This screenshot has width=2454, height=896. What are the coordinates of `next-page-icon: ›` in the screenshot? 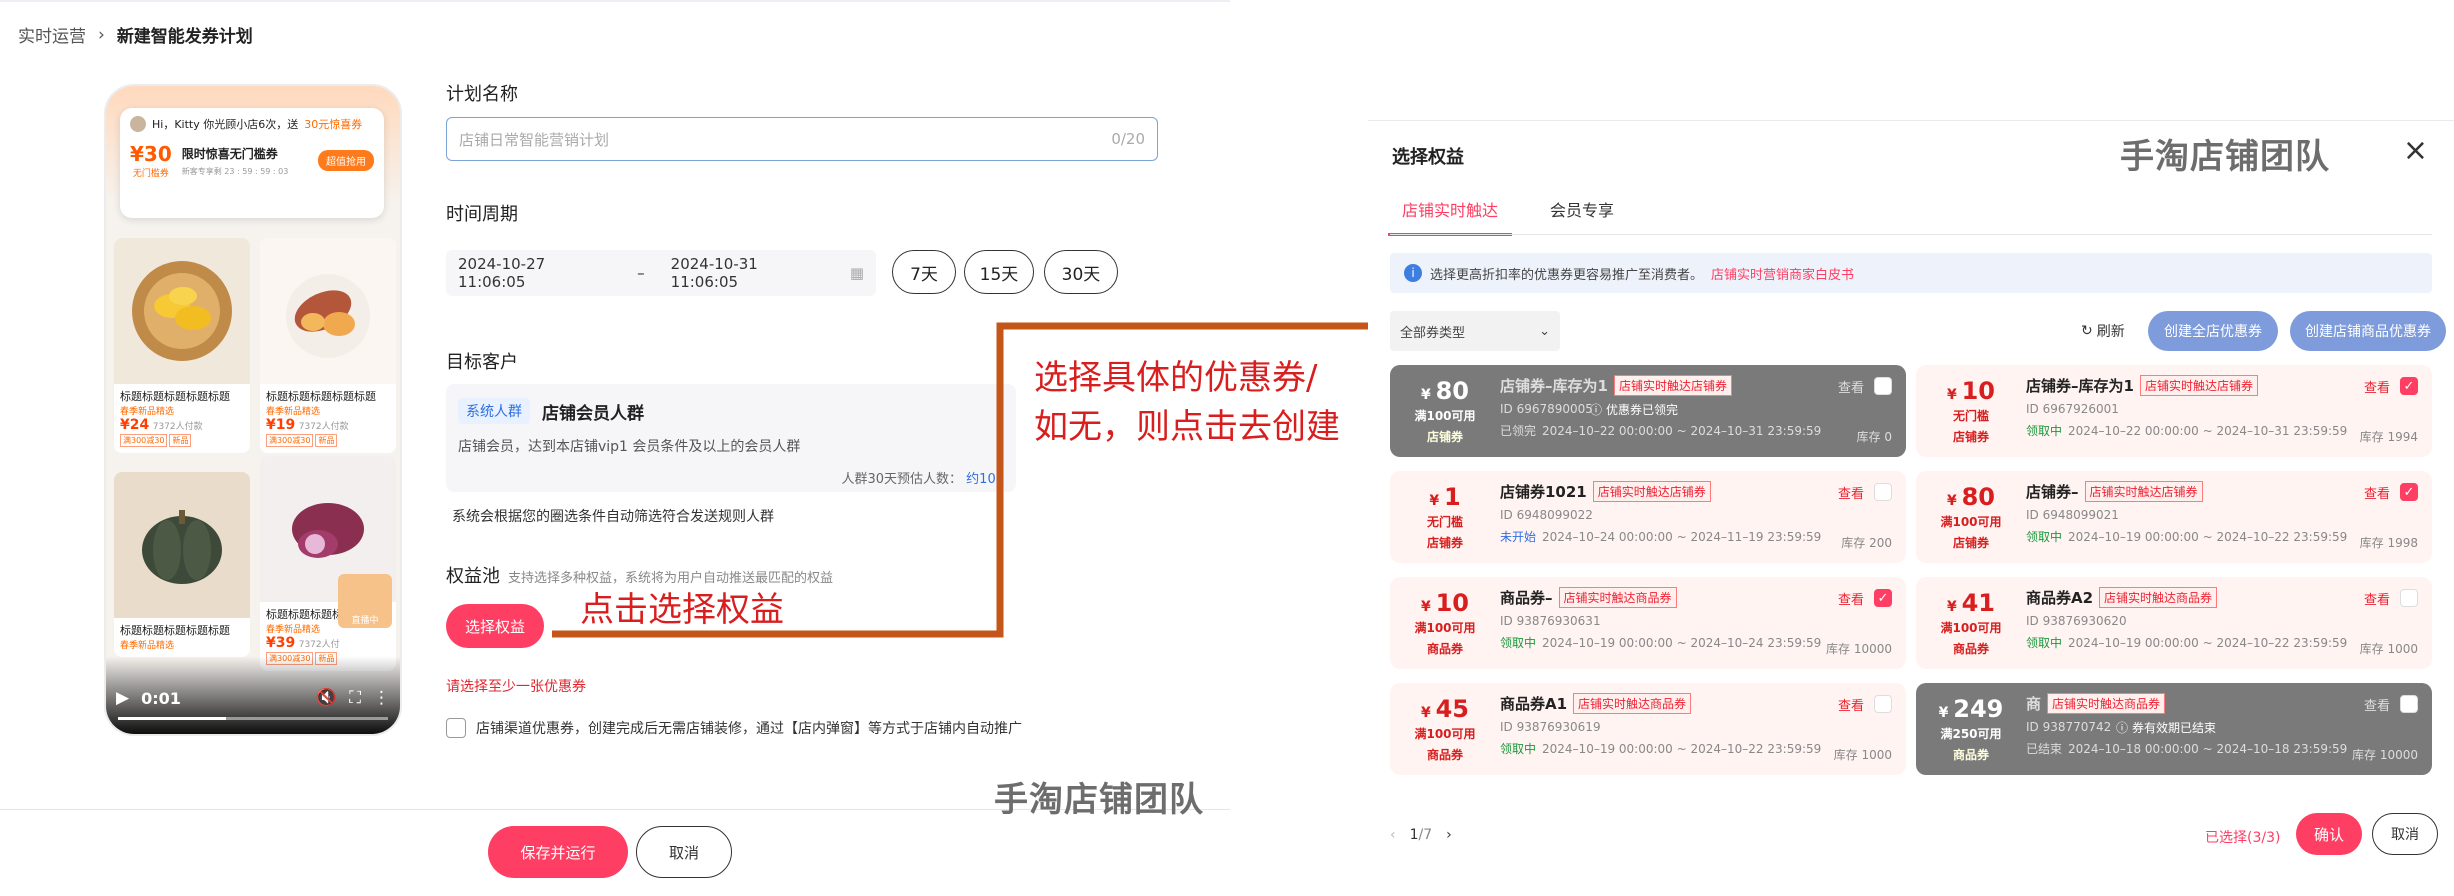 It's located at (1449, 835).